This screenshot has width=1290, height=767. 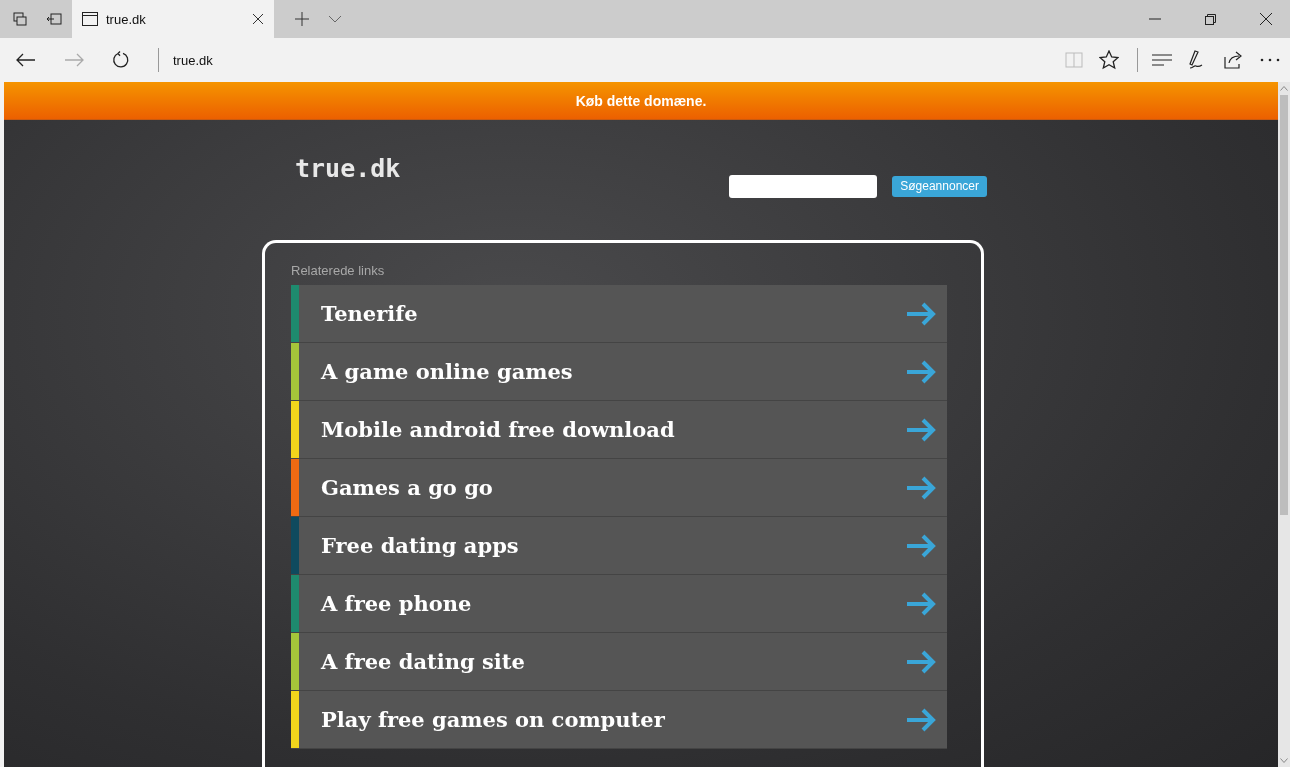 What do you see at coordinates (335, 19) in the screenshot?
I see `chevron-down-icon` at bounding box center [335, 19].